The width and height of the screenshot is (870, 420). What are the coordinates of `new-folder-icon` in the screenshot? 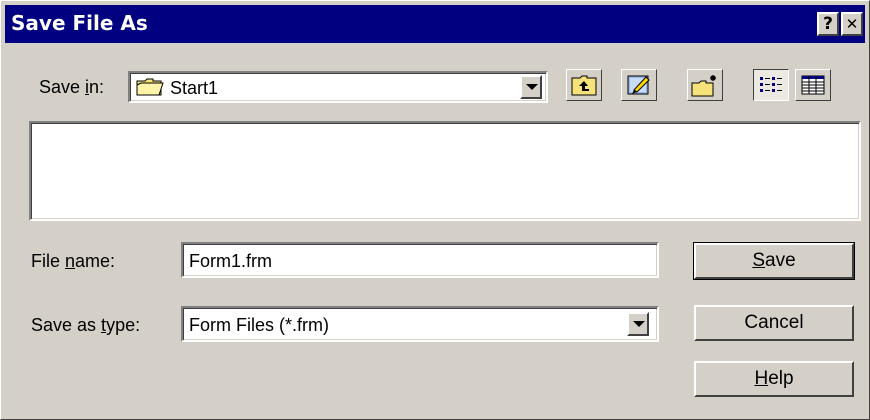 It's located at (703, 86).